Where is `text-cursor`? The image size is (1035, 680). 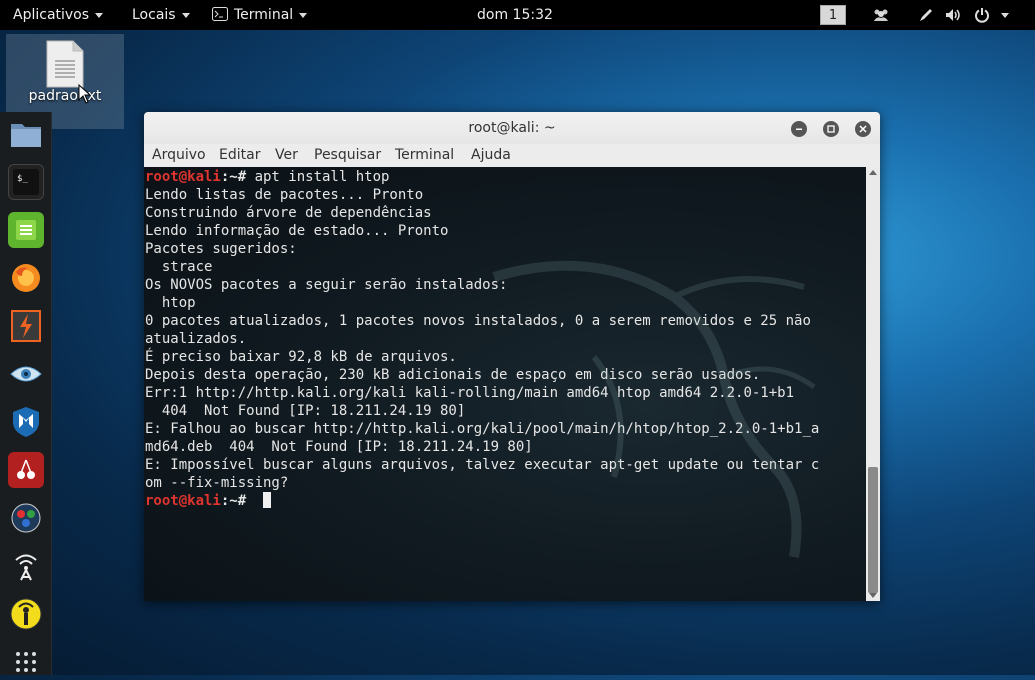 text-cursor is located at coordinates (266, 500).